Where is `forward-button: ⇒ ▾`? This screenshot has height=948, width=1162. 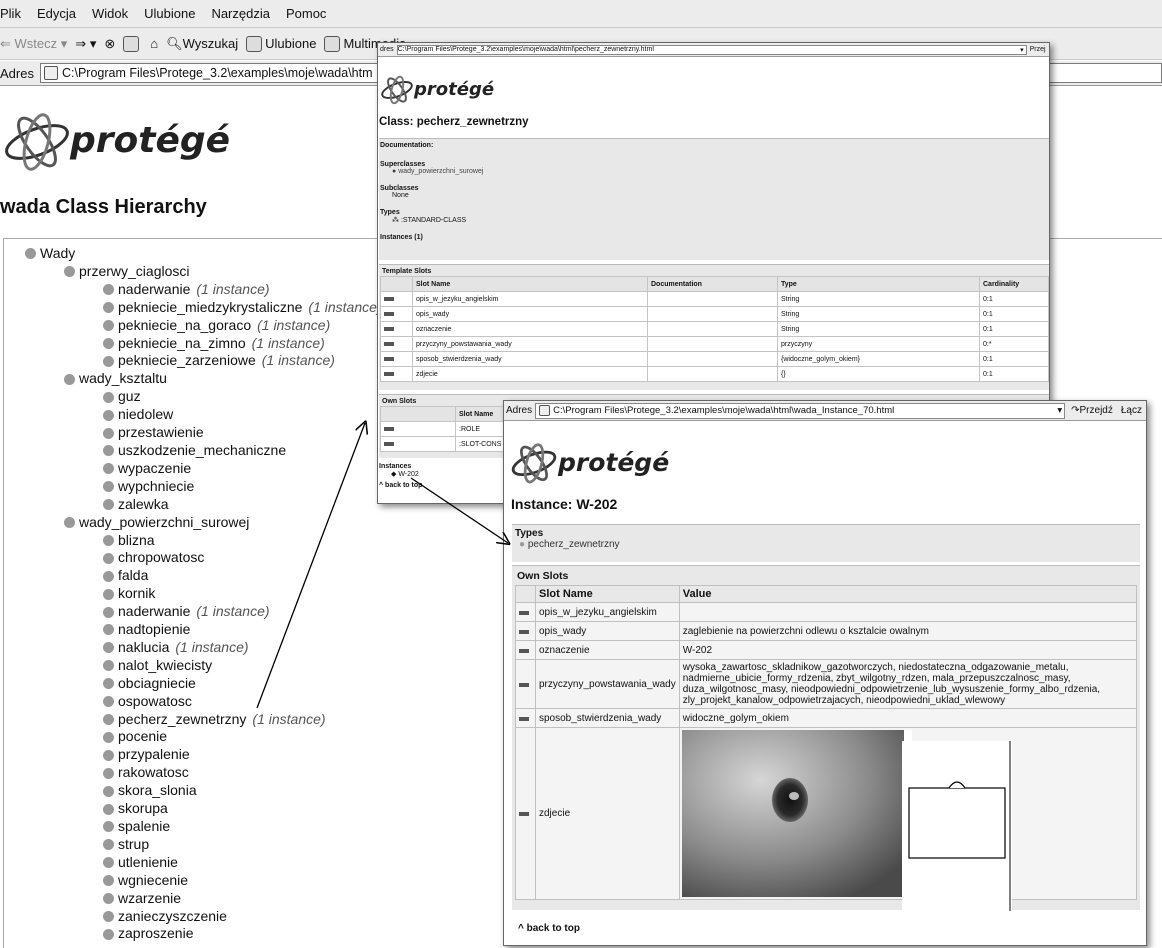 forward-button: ⇒ ▾ is located at coordinates (85, 44).